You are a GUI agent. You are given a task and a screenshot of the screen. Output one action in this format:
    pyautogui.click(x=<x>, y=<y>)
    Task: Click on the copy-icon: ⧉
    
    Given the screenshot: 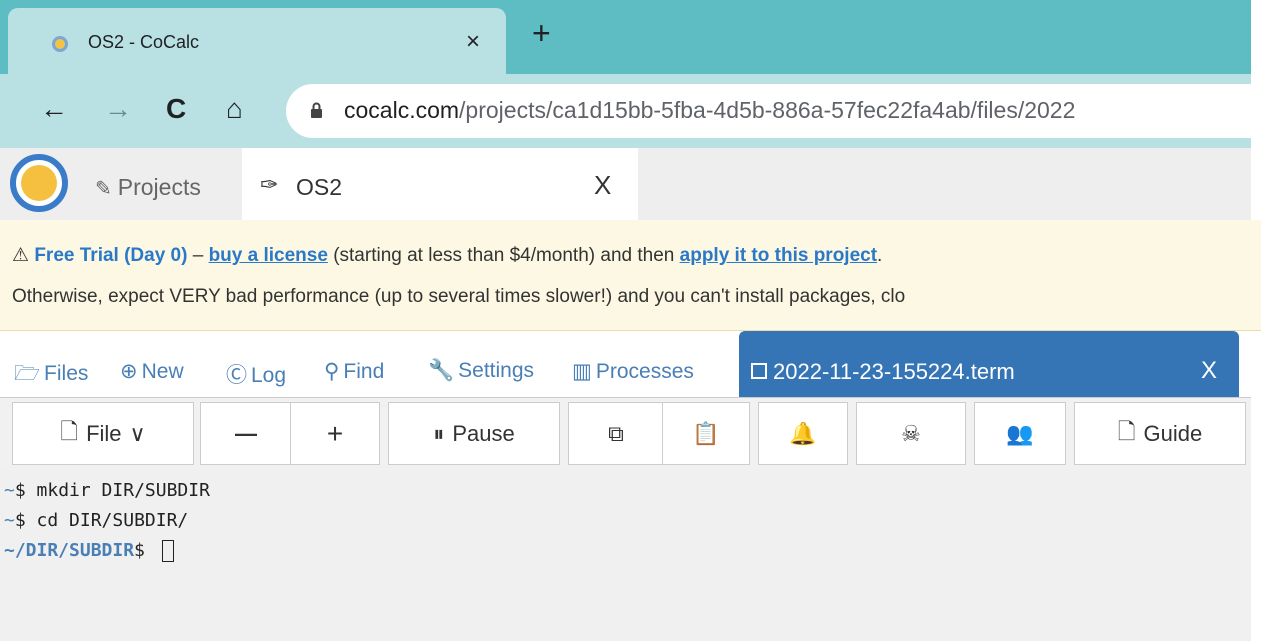 What is the action you would take?
    pyautogui.click(x=616, y=433)
    